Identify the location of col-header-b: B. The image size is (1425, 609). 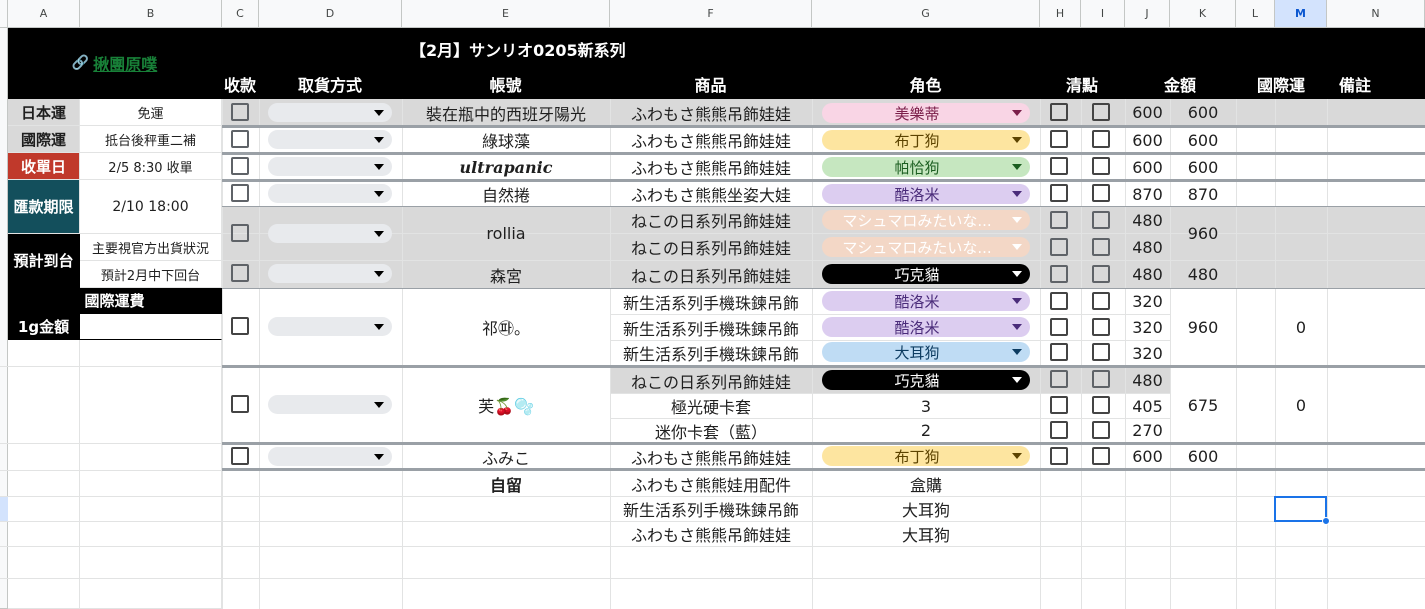
(151, 14).